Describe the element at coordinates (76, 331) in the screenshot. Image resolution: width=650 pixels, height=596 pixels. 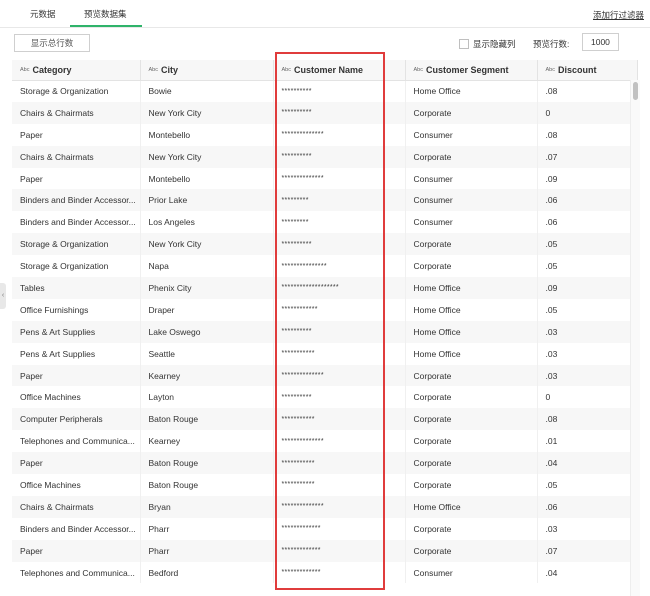
I see `table-cell: Pens & Art Supplies` at that location.